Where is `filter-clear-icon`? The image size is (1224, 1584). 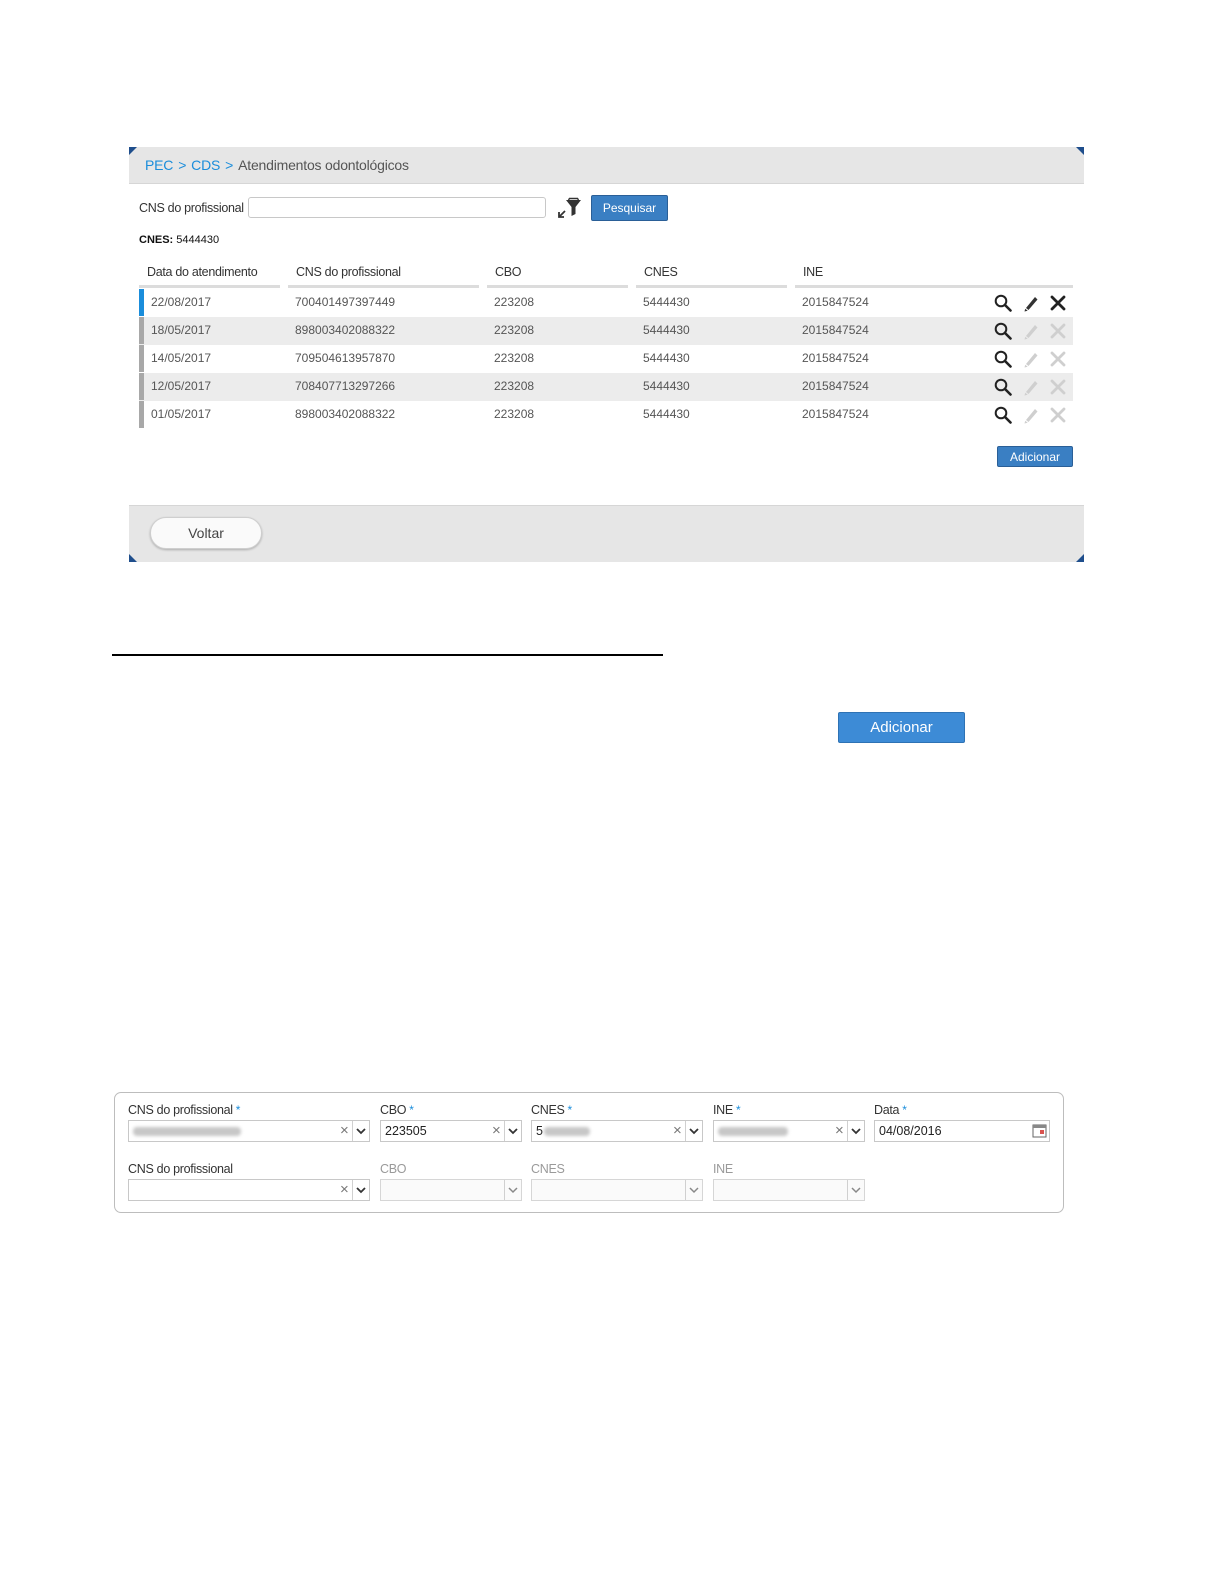 filter-clear-icon is located at coordinates (570, 208).